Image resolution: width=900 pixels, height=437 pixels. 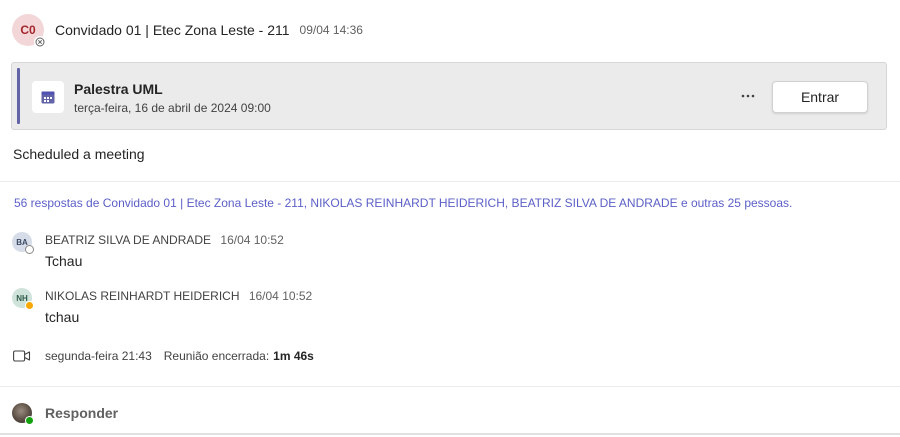 I want to click on more-options-button, so click(x=748, y=96).